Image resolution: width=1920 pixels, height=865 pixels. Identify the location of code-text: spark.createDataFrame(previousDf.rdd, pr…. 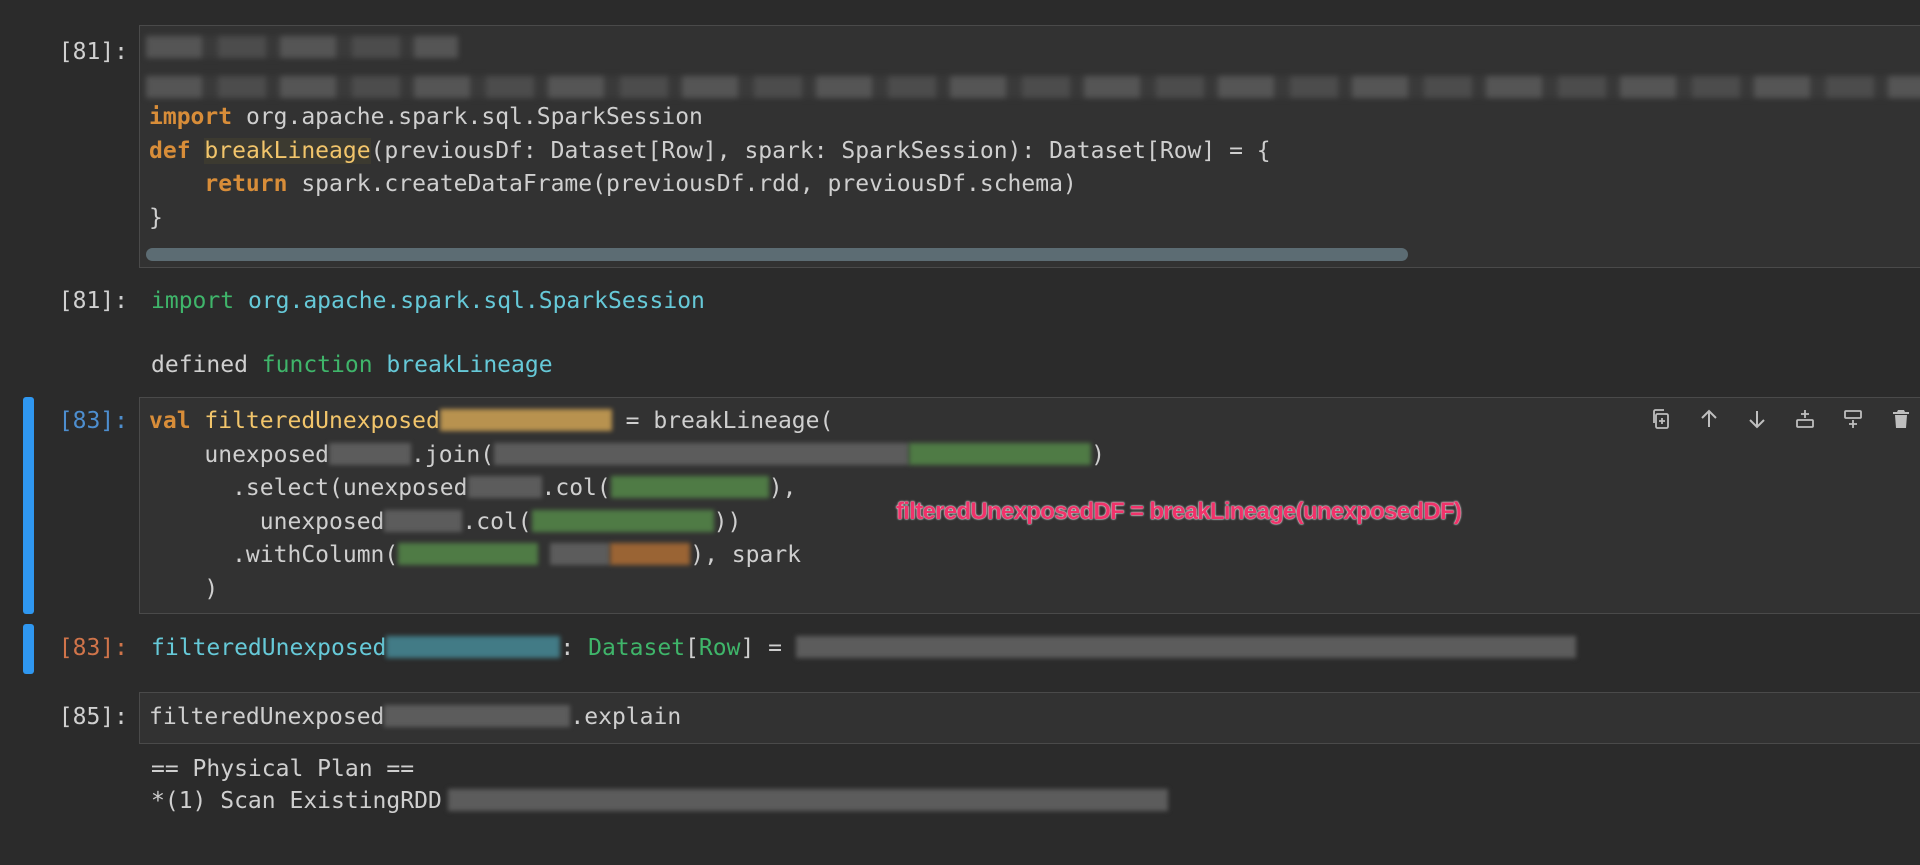
(682, 184).